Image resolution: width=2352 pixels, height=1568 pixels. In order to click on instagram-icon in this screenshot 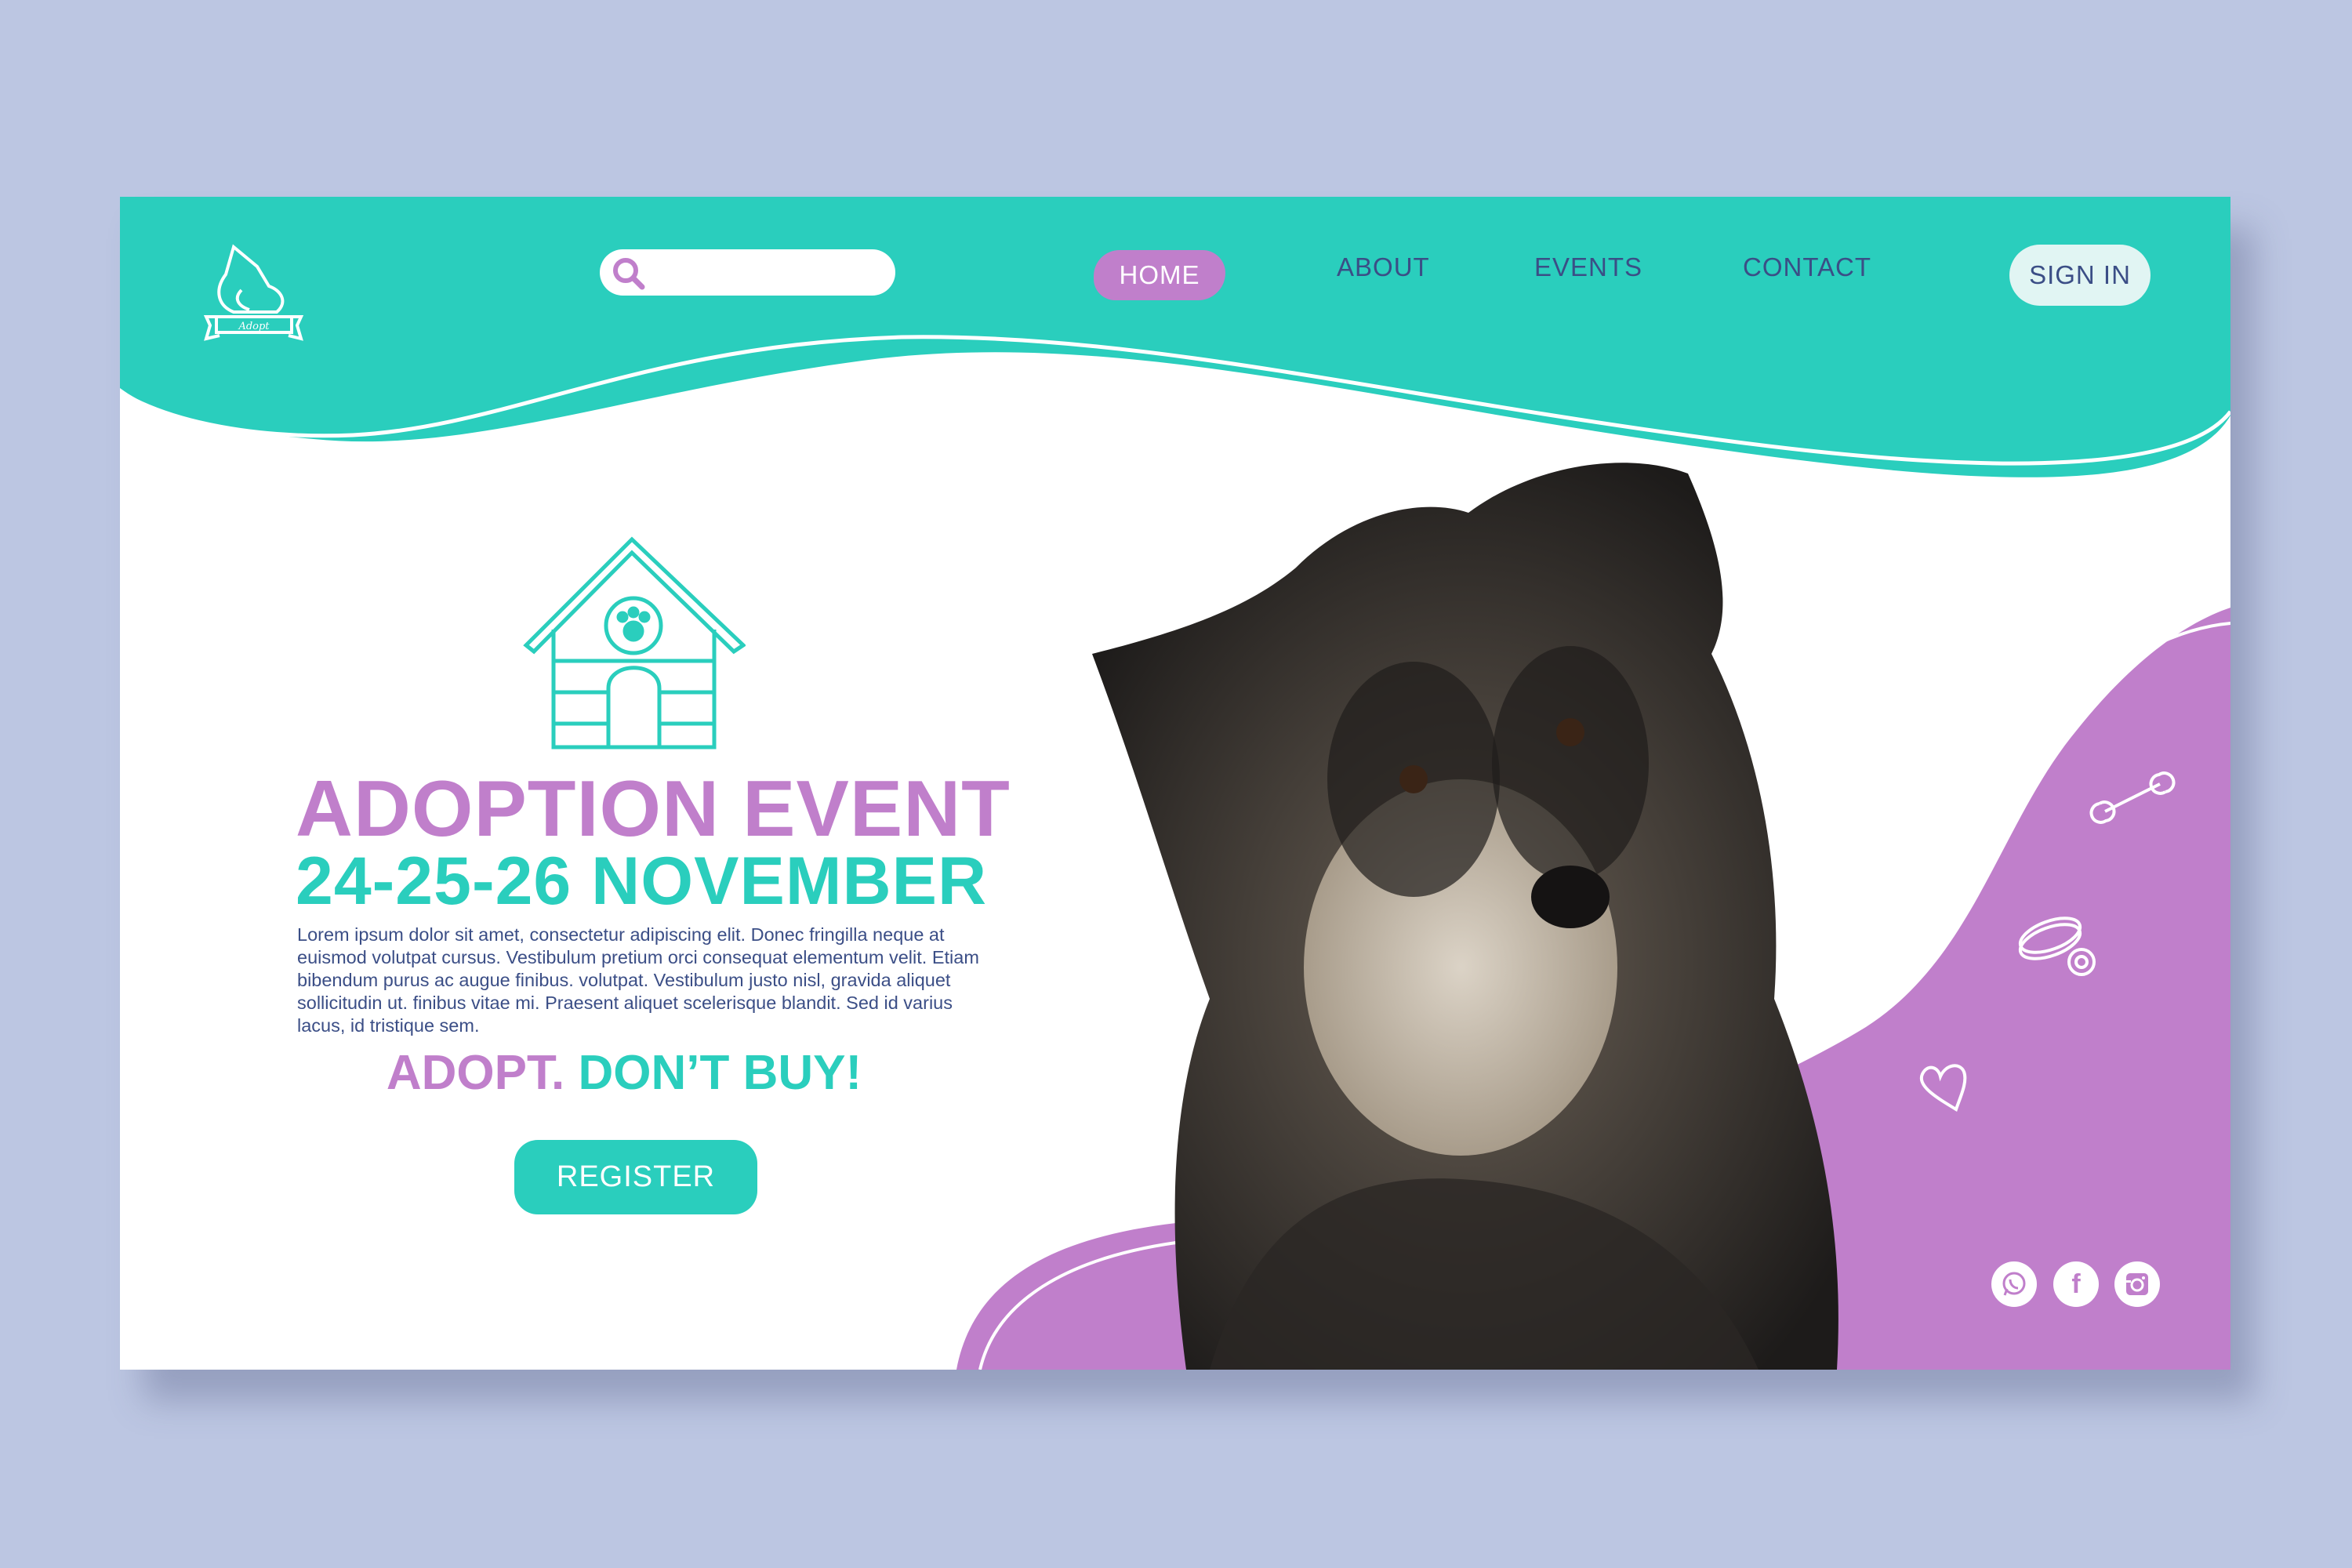, I will do `click(2137, 1284)`.